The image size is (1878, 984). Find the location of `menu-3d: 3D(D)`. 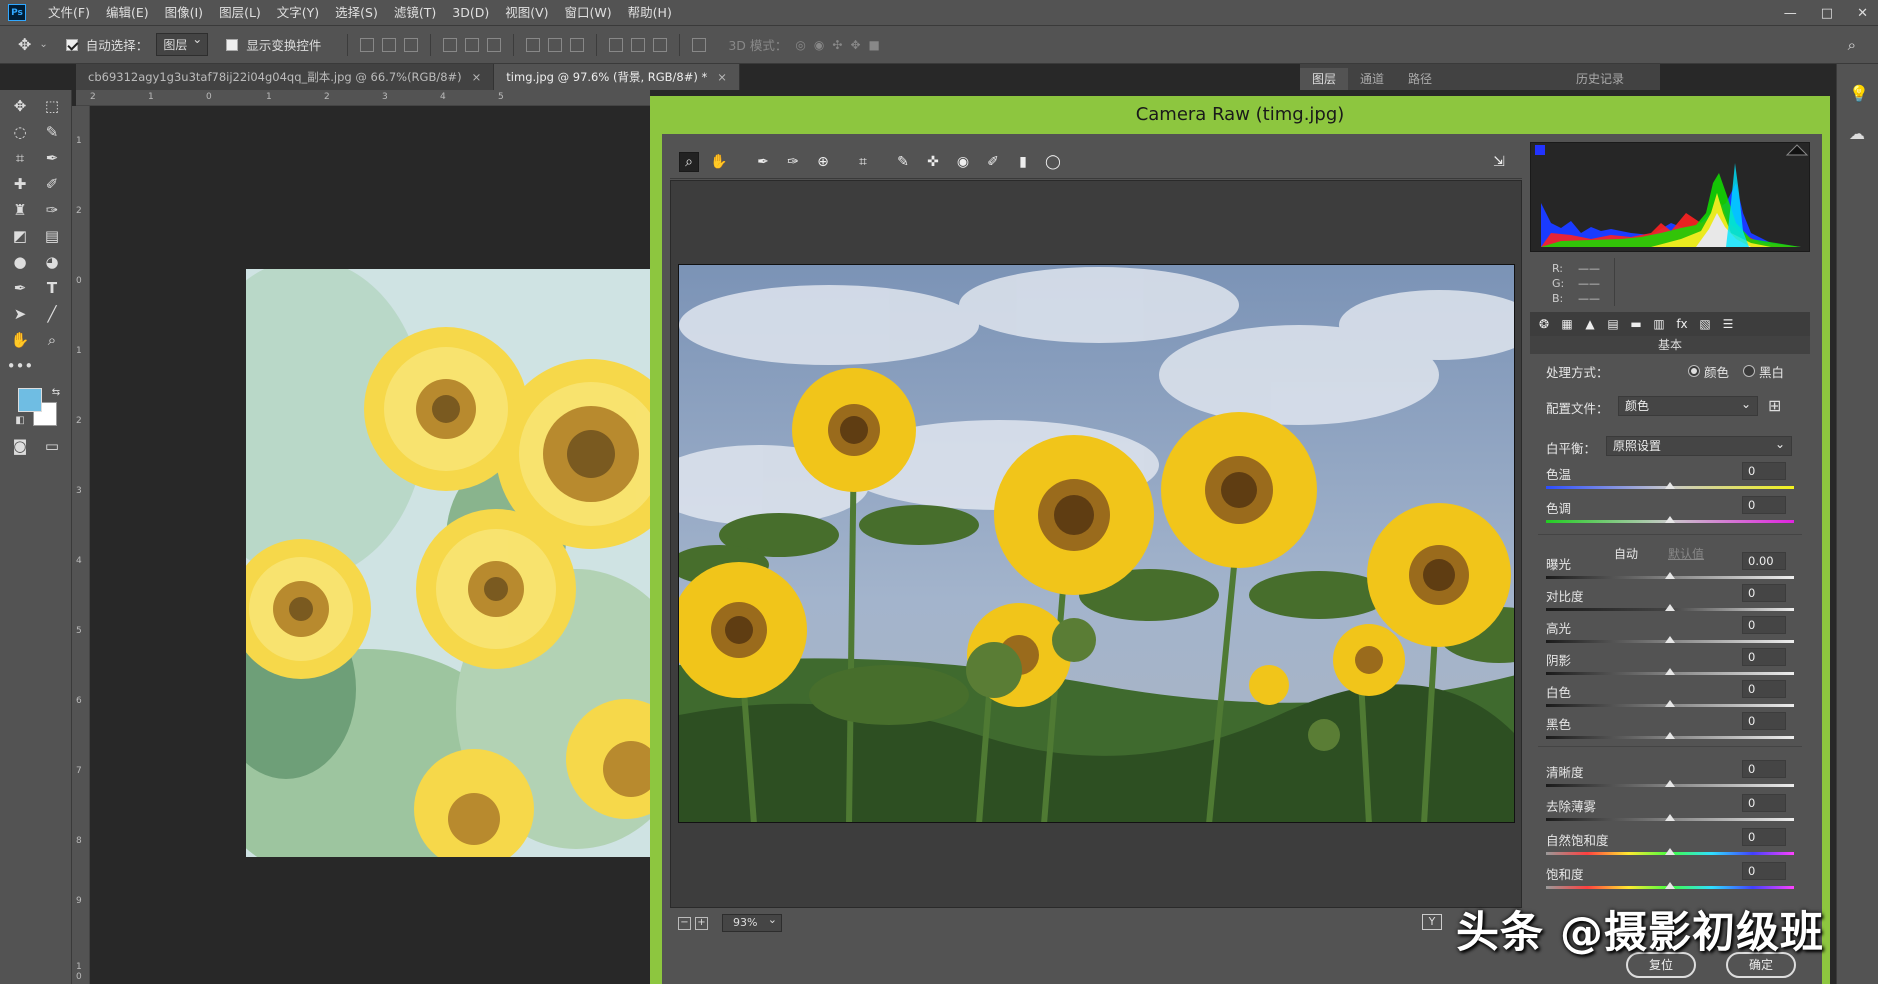

menu-3d: 3D(D) is located at coordinates (470, 13).